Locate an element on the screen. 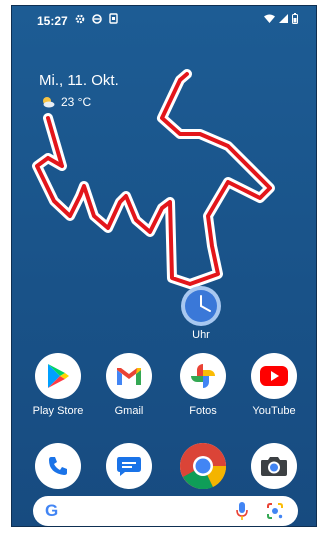 The image size is (327, 534). phone-icon is located at coordinates (58, 466).